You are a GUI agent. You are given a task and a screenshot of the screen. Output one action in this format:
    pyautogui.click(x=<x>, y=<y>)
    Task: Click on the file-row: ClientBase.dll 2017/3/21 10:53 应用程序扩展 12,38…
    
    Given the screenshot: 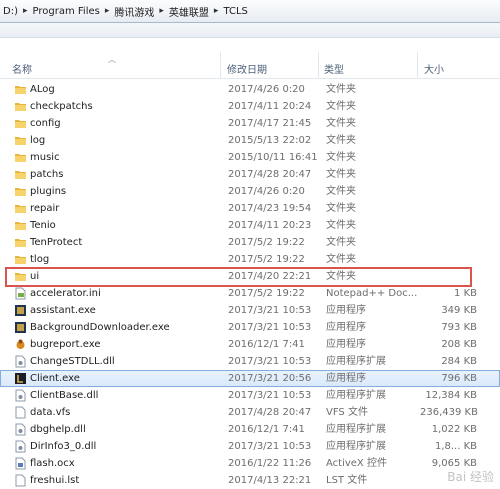 What is the action you would take?
    pyautogui.click(x=250, y=395)
    